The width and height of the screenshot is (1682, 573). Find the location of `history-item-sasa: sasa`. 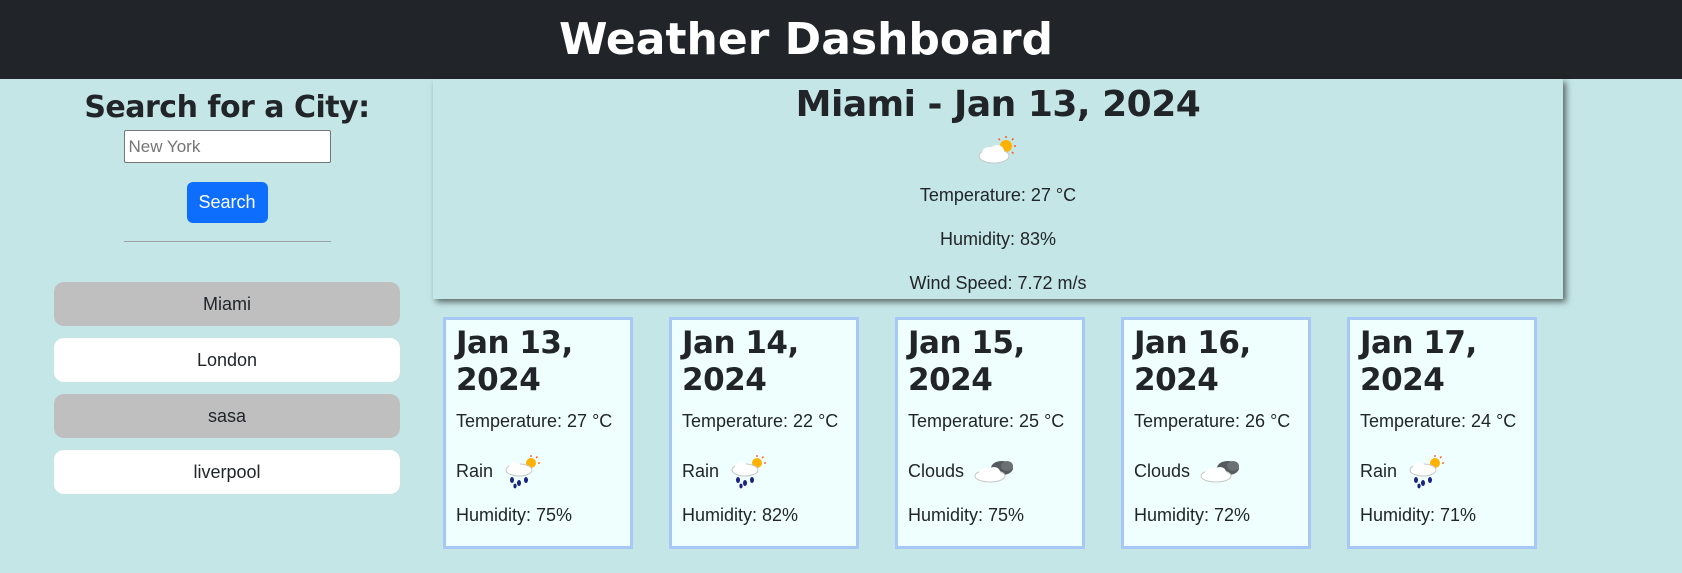

history-item-sasa: sasa is located at coordinates (227, 416).